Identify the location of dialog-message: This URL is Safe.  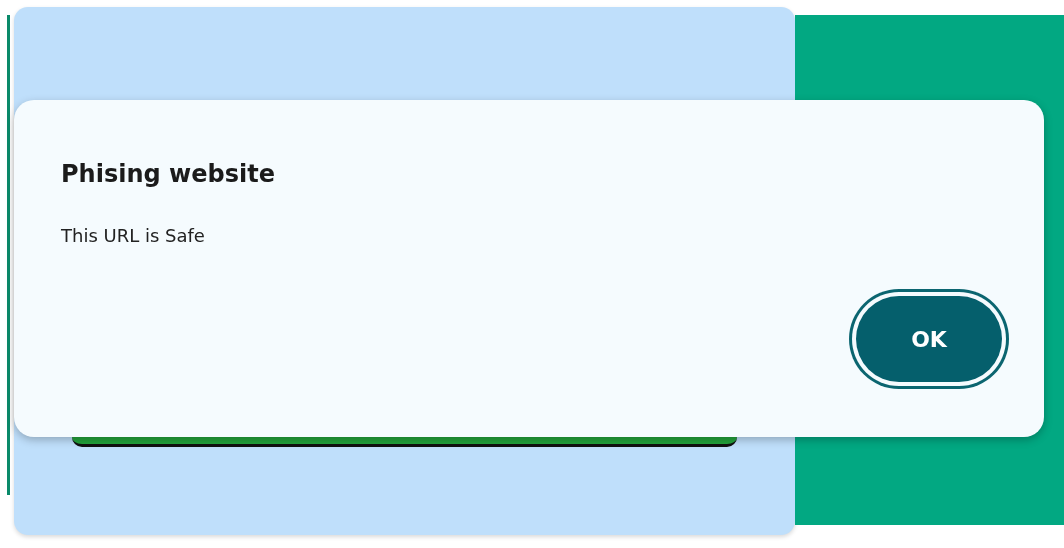
(133, 236).